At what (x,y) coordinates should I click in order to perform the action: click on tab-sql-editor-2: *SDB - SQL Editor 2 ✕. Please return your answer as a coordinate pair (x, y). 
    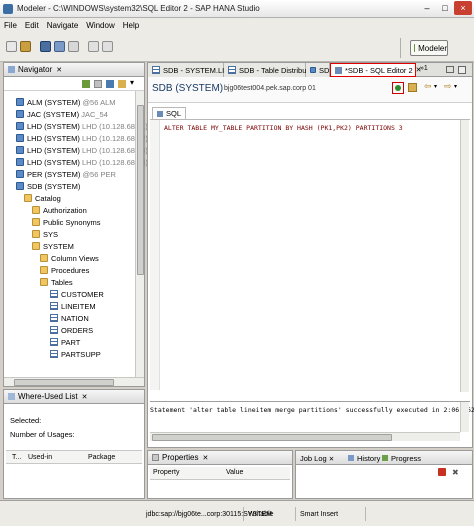
    Looking at the image, I should click on (376, 70).